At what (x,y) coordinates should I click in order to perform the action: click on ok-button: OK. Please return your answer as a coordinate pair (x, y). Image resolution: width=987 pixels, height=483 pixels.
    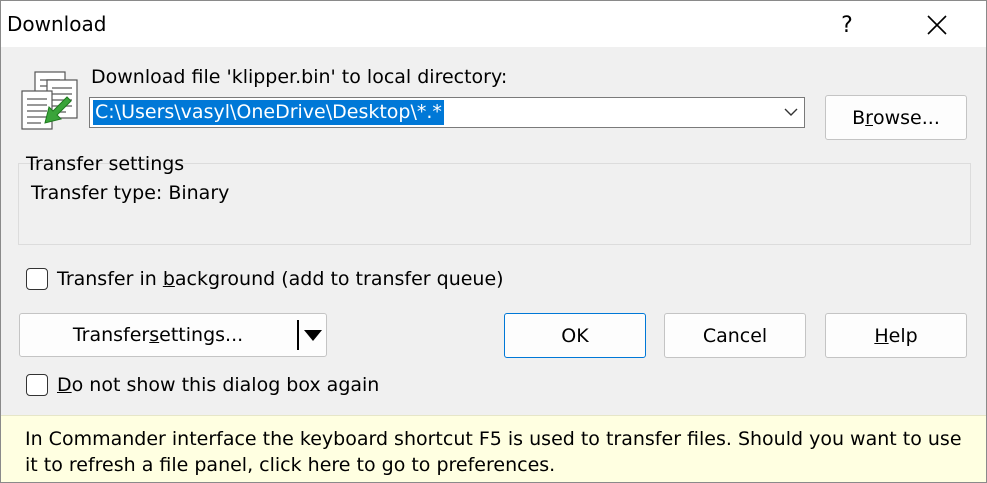
    Looking at the image, I should click on (575, 335).